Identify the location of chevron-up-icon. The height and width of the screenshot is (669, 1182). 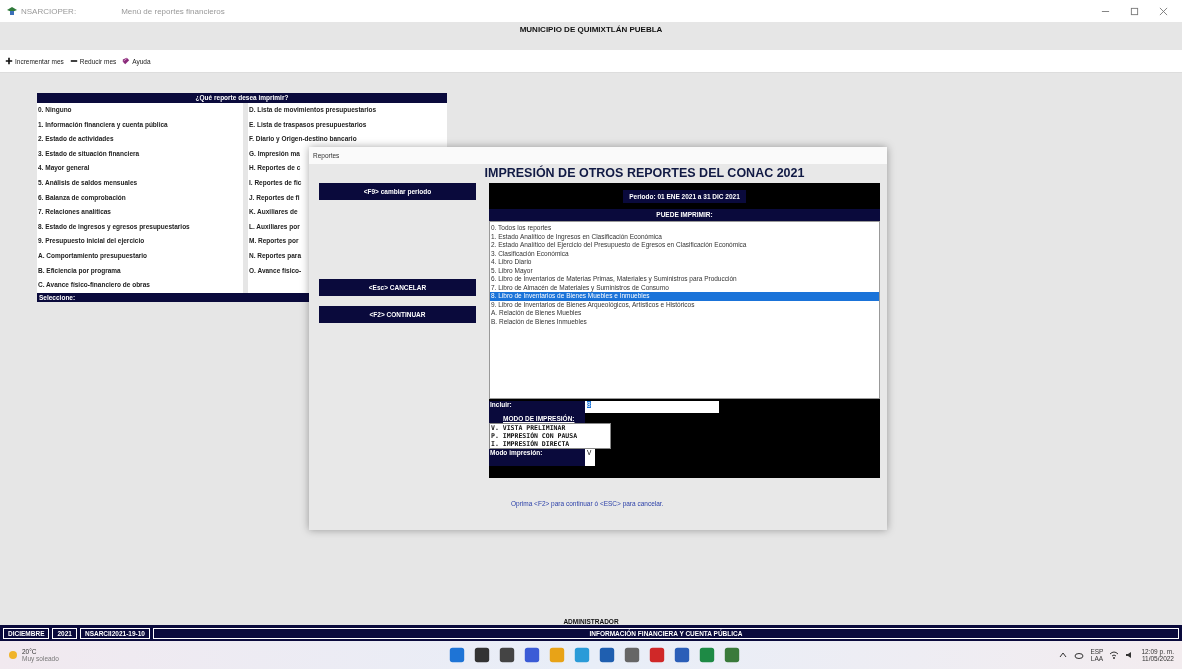
(1063, 655).